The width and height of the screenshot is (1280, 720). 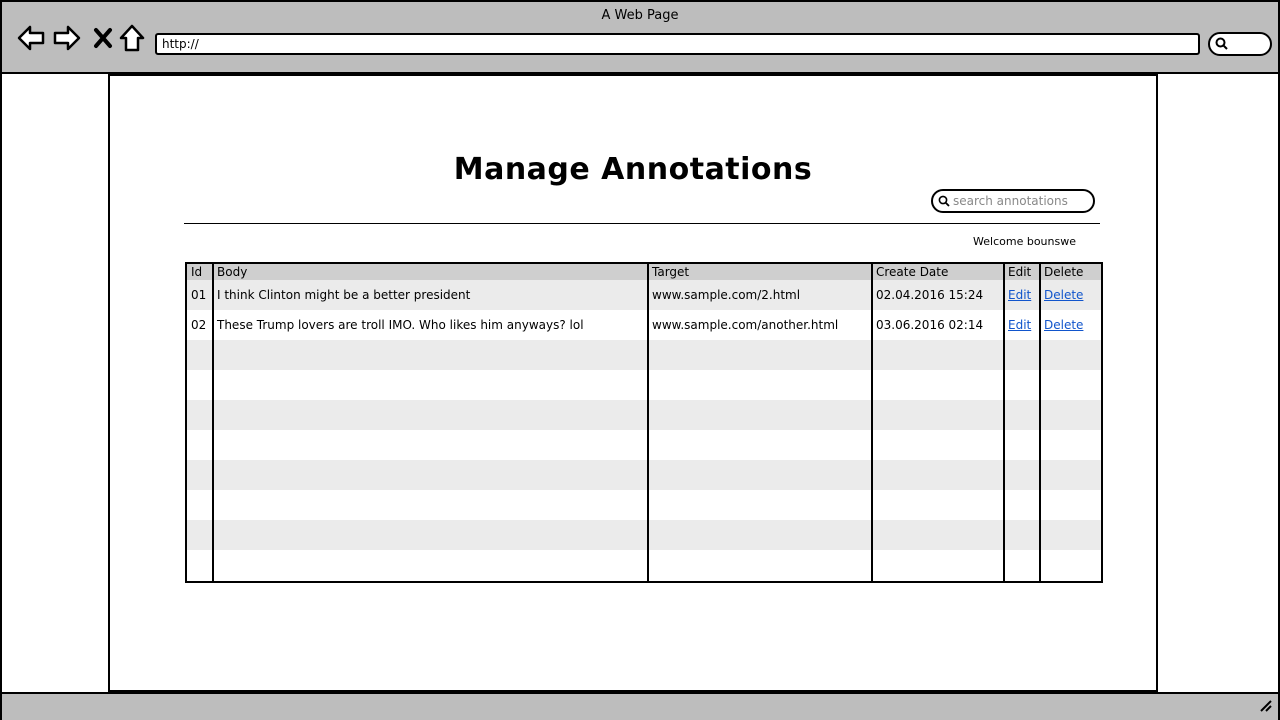 I want to click on browser-toolbar: A Web Page http://, so click(x=640, y=38).